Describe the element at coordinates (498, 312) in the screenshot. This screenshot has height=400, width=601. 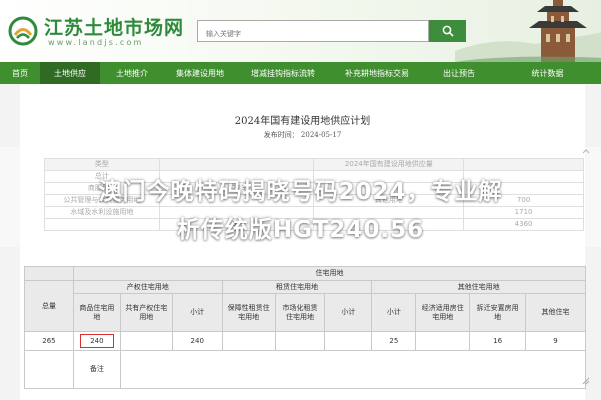
I see `column-header: 拆迁安置房用地` at that location.